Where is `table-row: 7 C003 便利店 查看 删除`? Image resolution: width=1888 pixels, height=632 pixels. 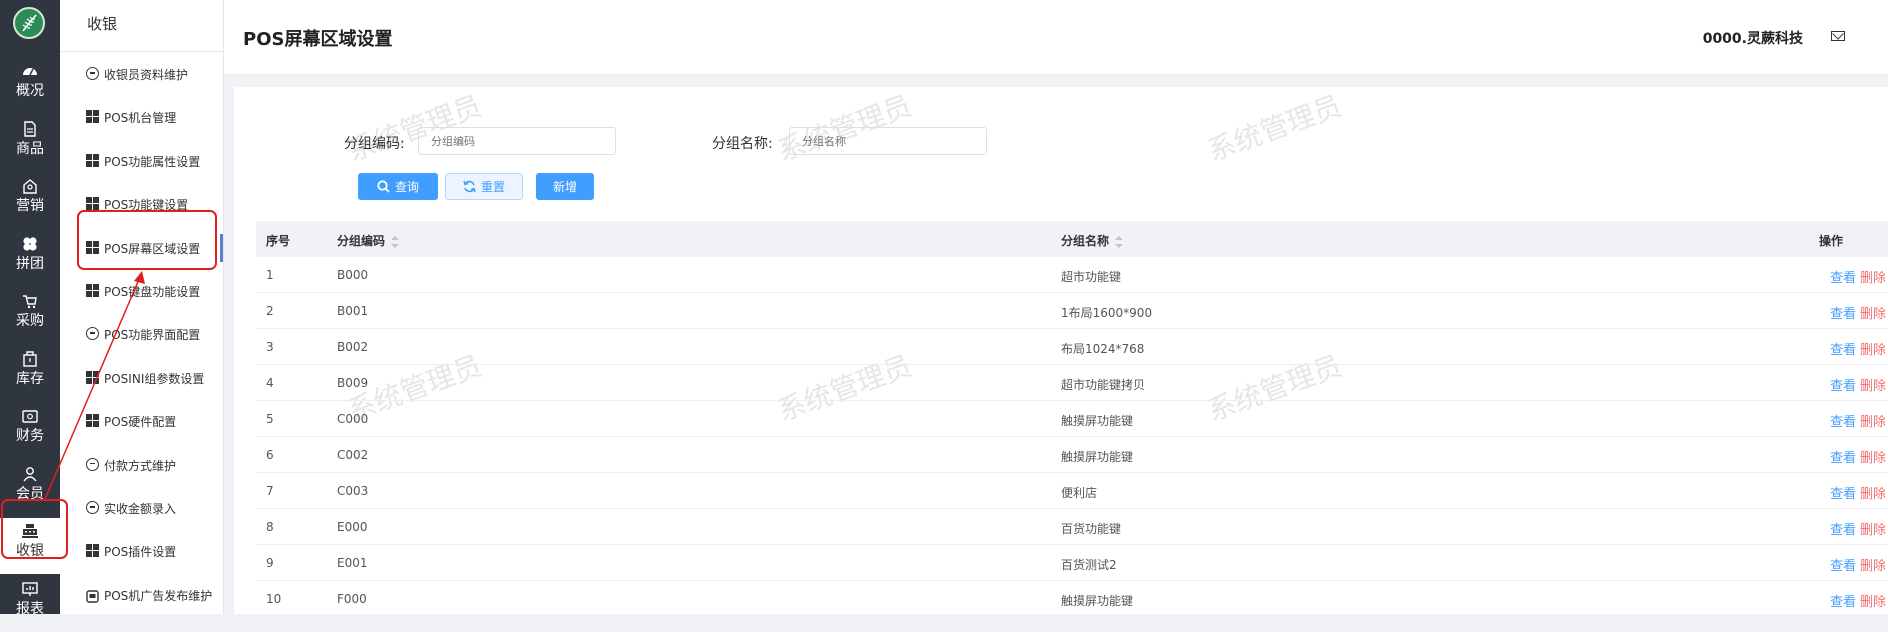
table-row: 7 C003 便利店 查看 删除 is located at coordinates (1072, 491).